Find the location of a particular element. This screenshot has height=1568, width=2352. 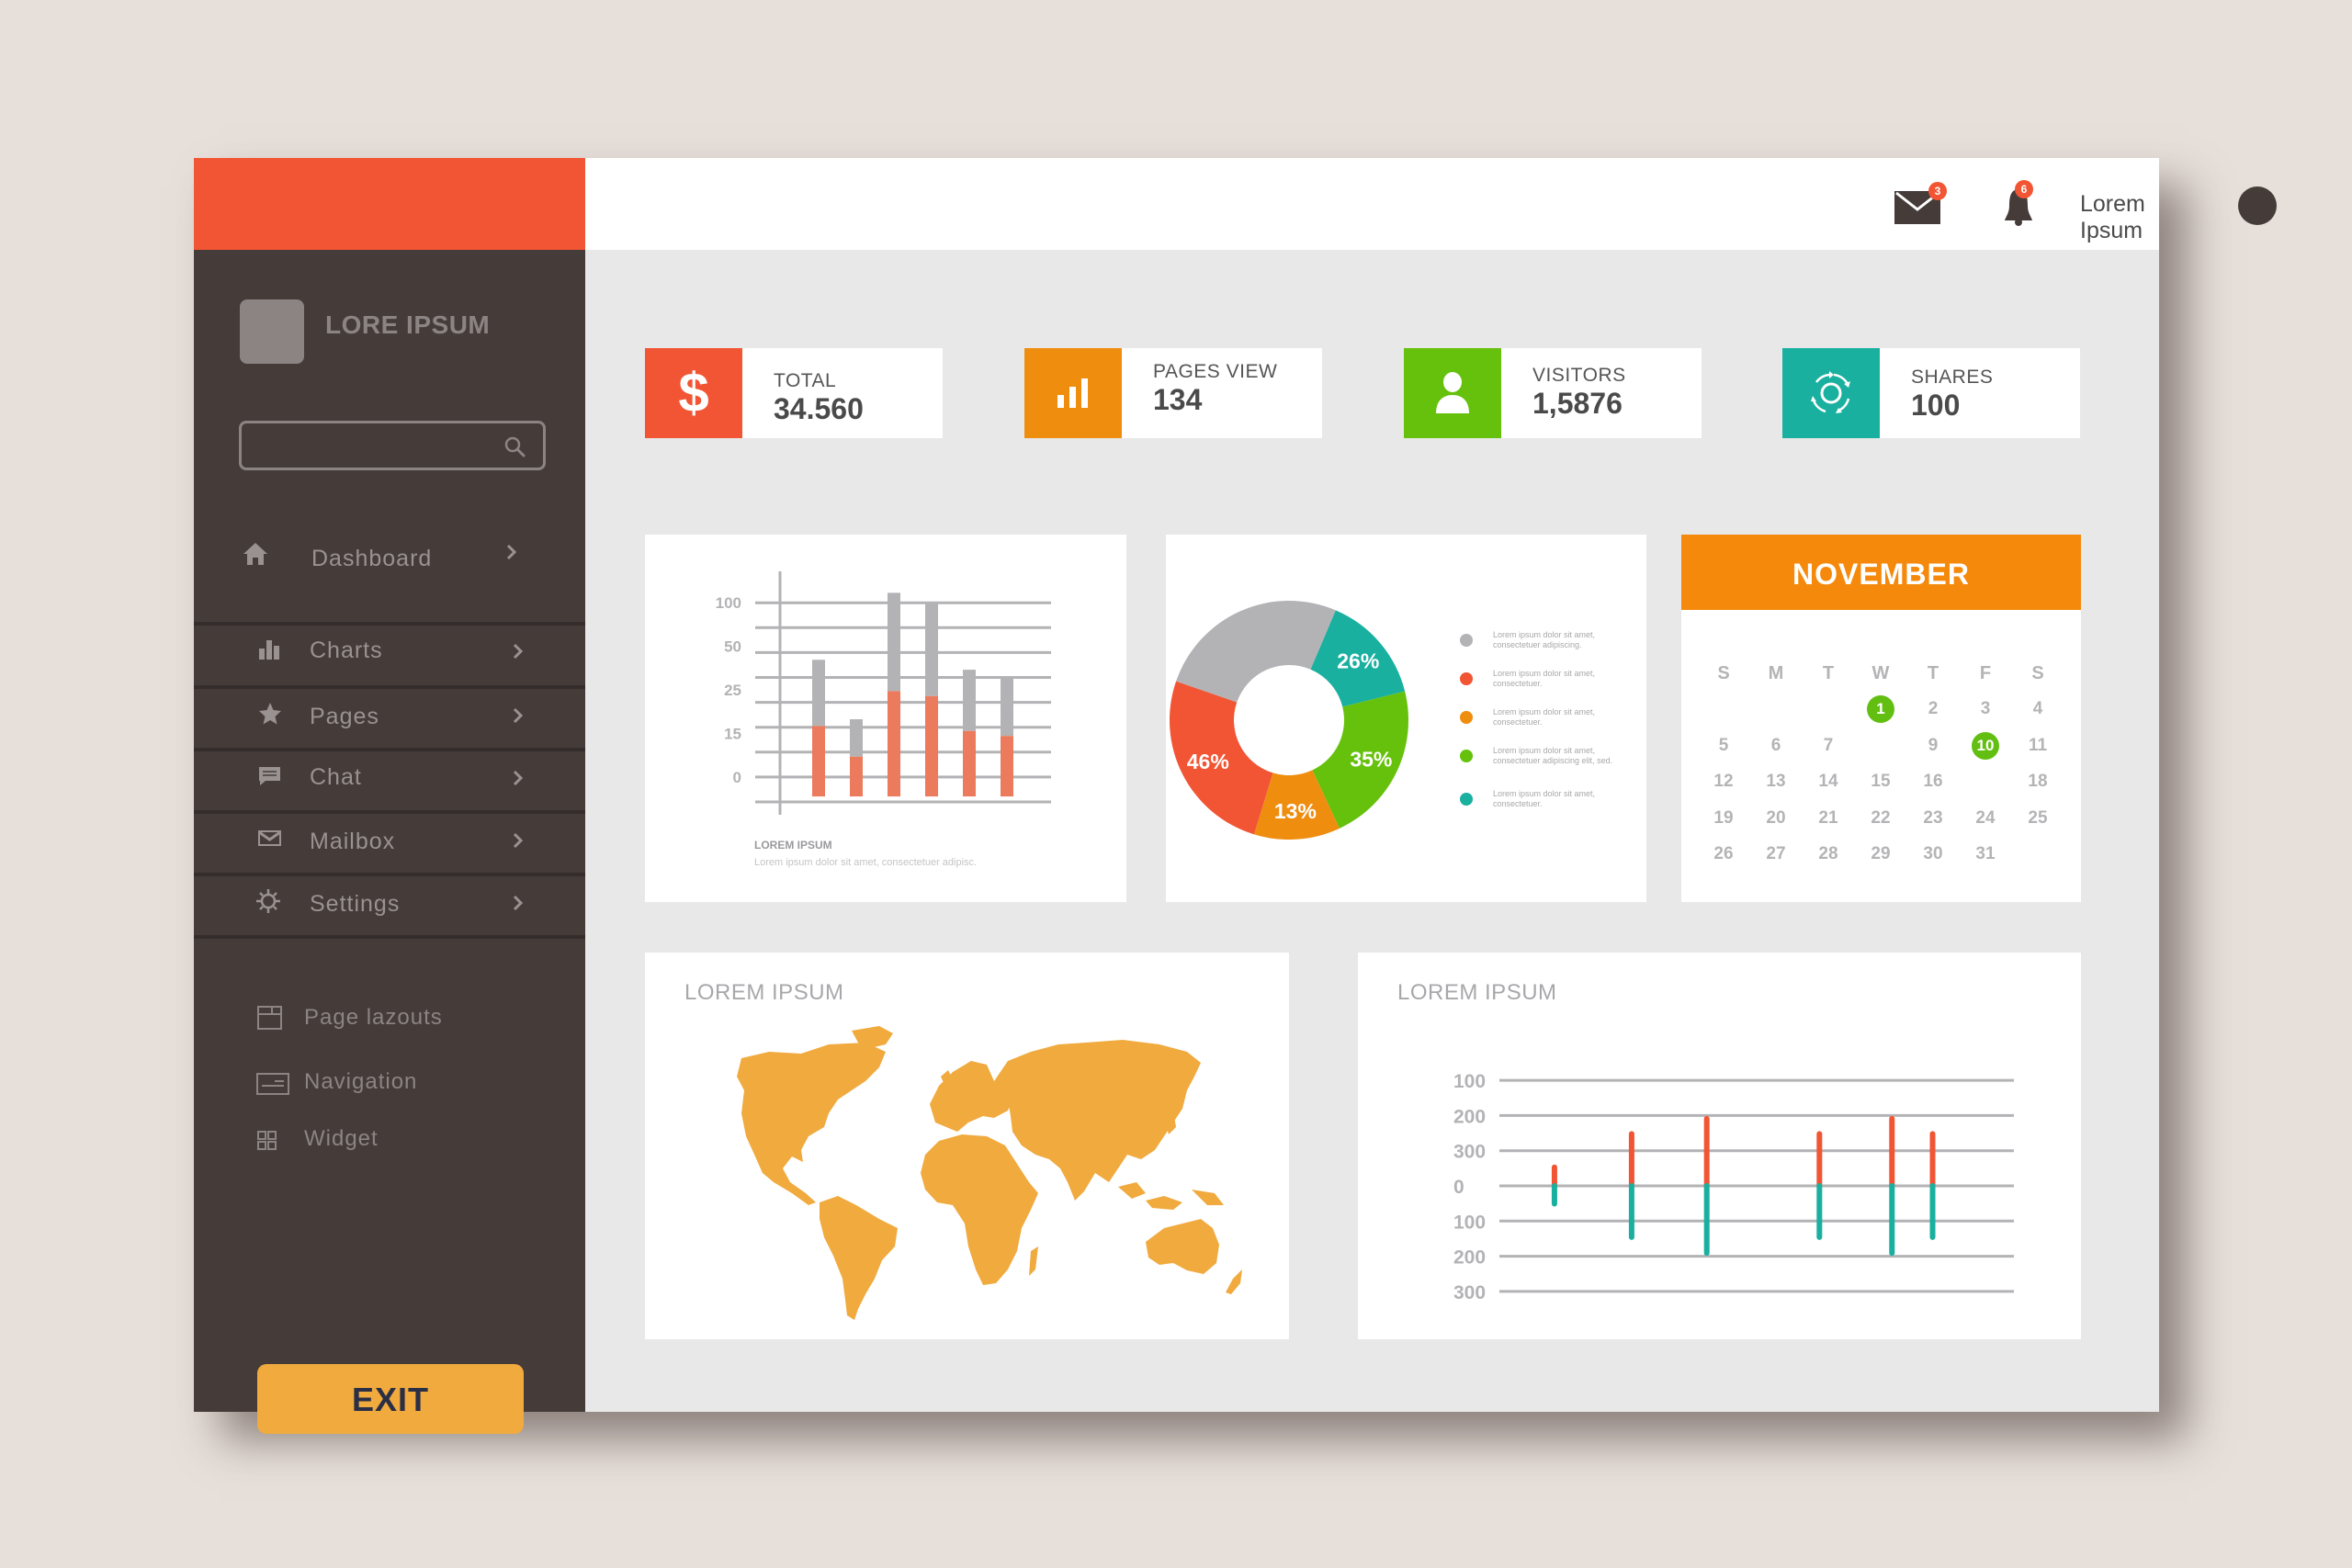

calendar-day: 30 is located at coordinates (1933, 855).